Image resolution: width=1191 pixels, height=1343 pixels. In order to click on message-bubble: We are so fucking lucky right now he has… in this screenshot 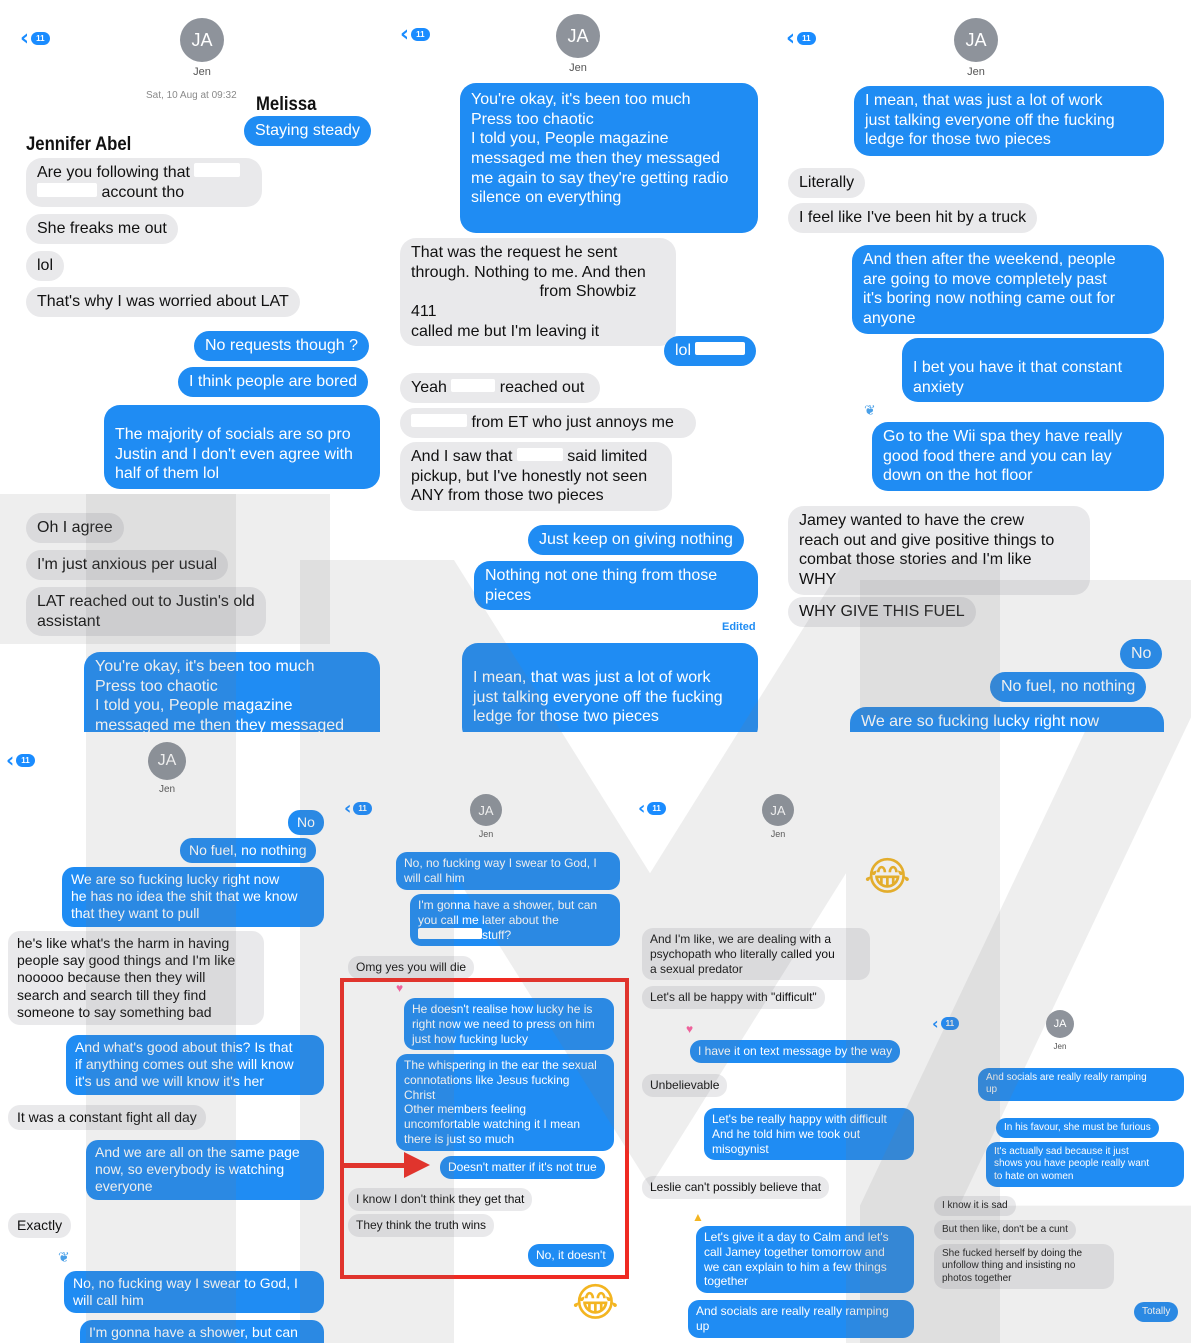, I will do `click(193, 897)`.